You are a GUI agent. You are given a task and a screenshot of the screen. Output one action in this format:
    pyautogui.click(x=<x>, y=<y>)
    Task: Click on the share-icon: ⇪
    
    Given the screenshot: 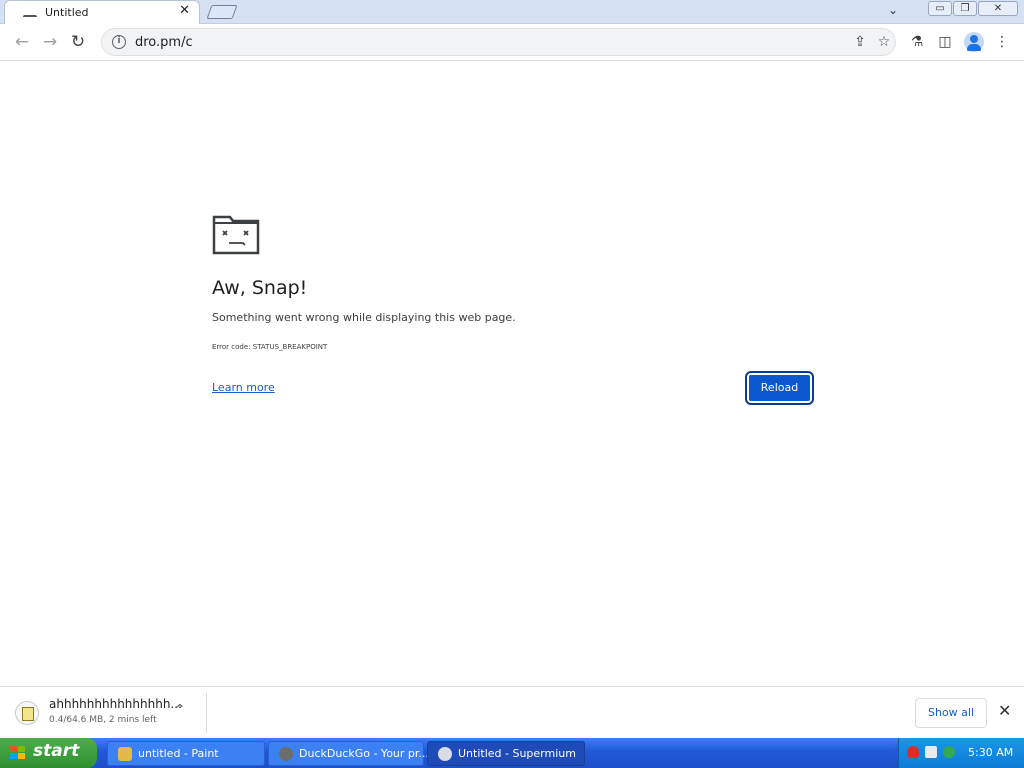 What is the action you would take?
    pyautogui.click(x=860, y=42)
    